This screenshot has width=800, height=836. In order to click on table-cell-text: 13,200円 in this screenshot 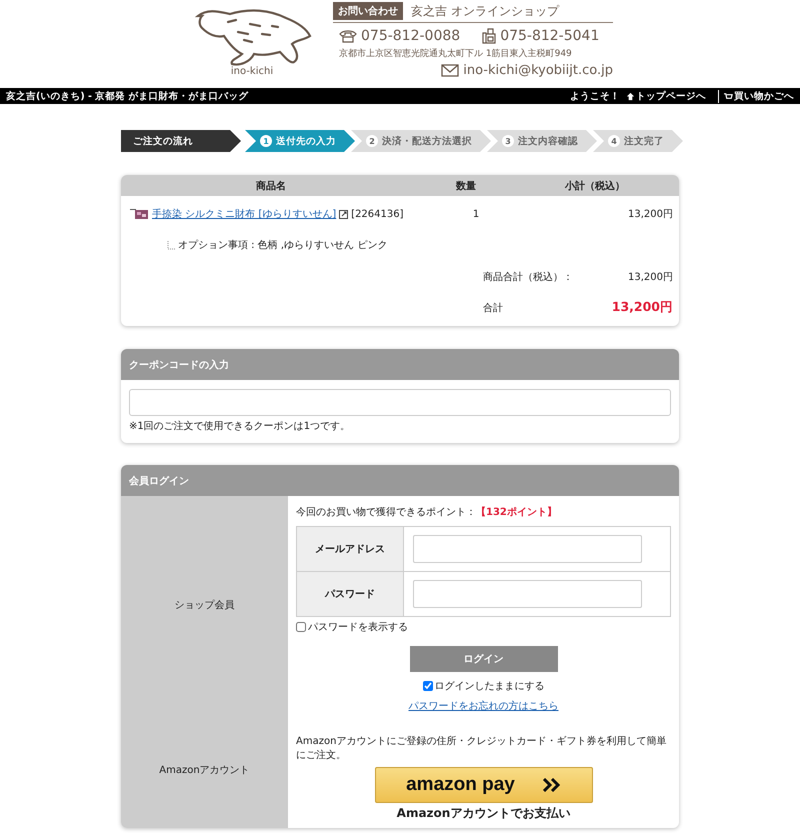, I will do `click(650, 214)`.